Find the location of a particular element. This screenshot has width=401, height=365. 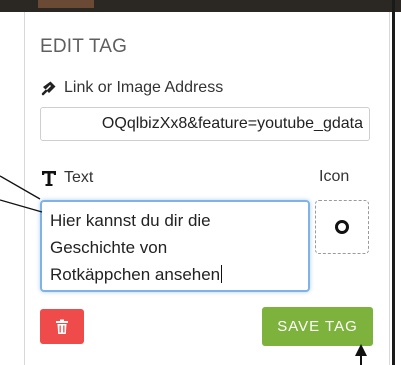

callout-line-lower is located at coordinates (21, 206).